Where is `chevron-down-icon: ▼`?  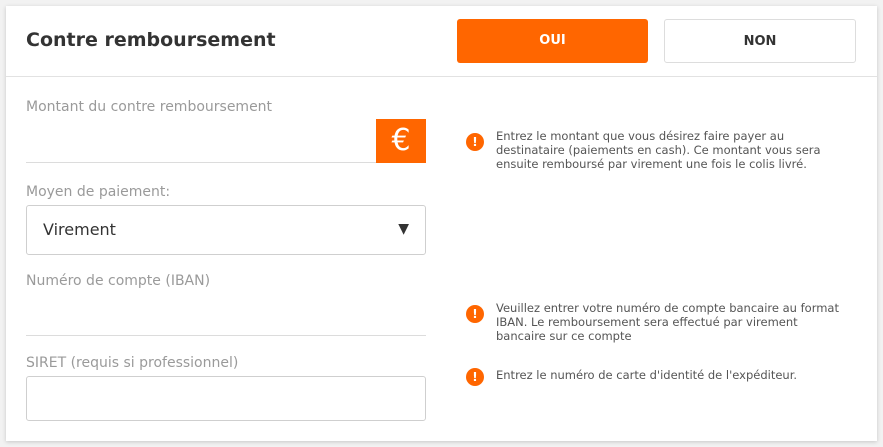
chevron-down-icon: ▼ is located at coordinates (403, 229).